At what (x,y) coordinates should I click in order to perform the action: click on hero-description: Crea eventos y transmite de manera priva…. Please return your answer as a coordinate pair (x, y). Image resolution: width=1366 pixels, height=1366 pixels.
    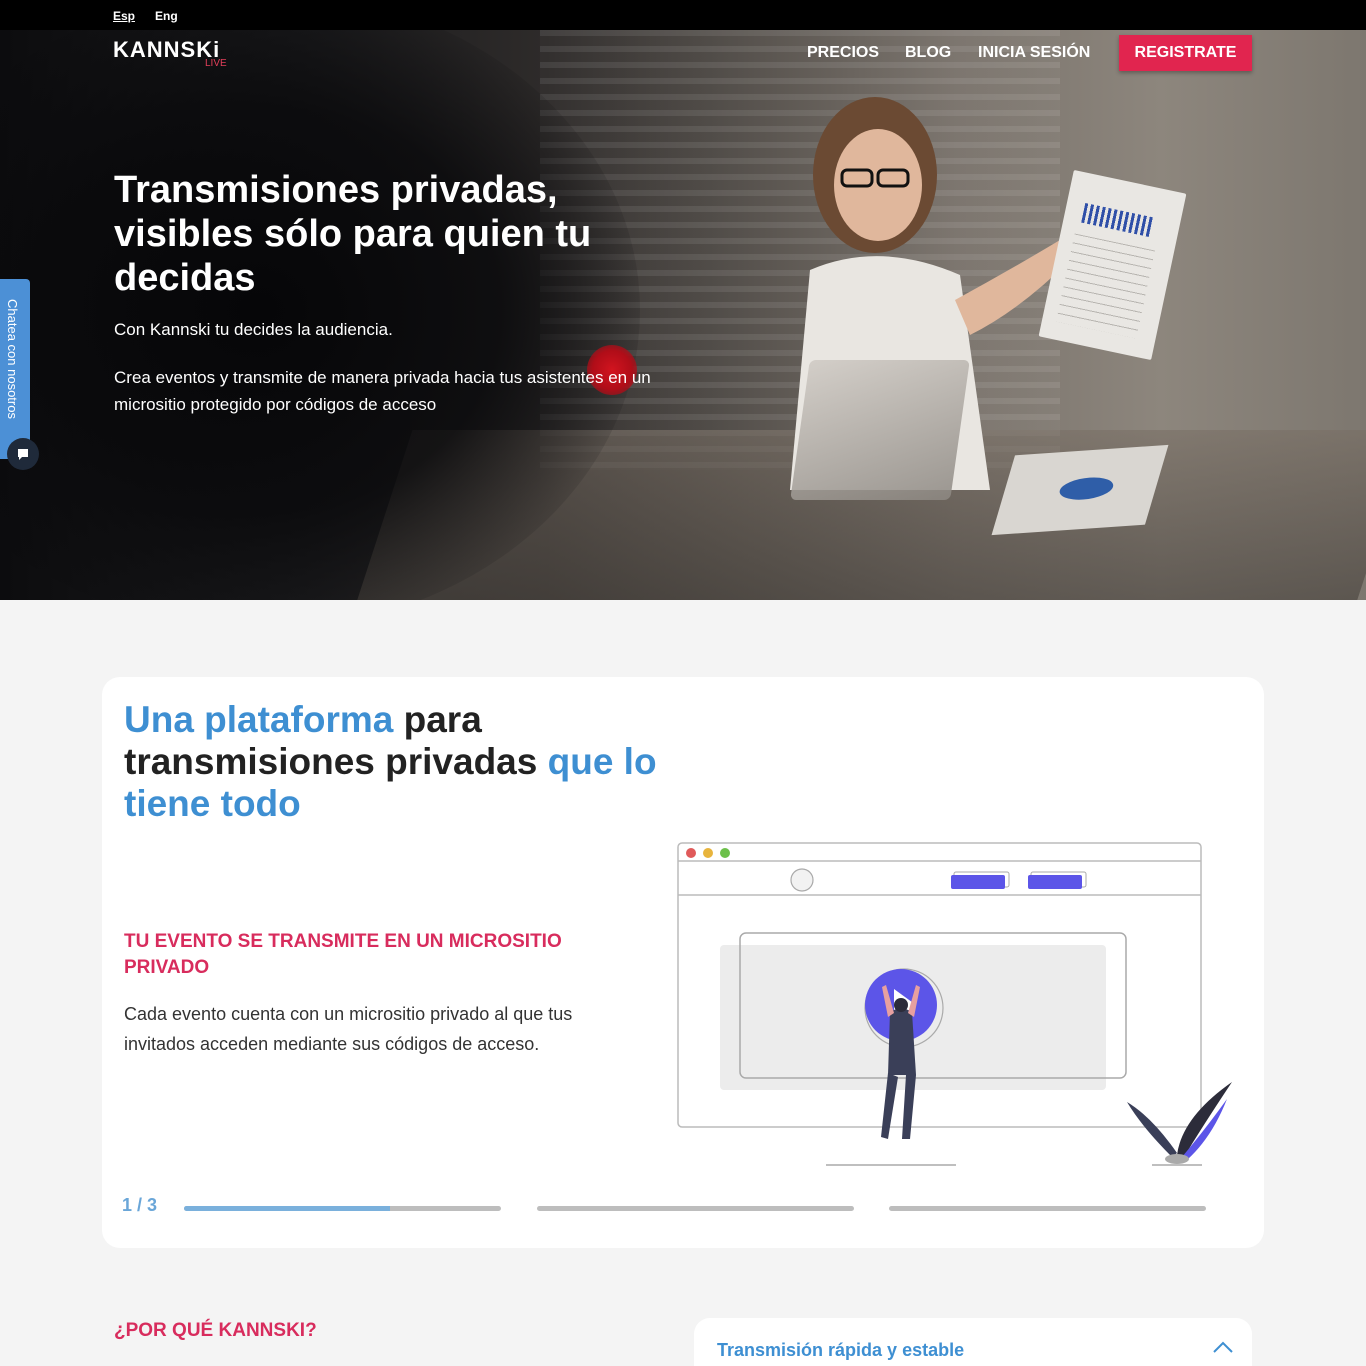
    Looking at the image, I should click on (382, 391).